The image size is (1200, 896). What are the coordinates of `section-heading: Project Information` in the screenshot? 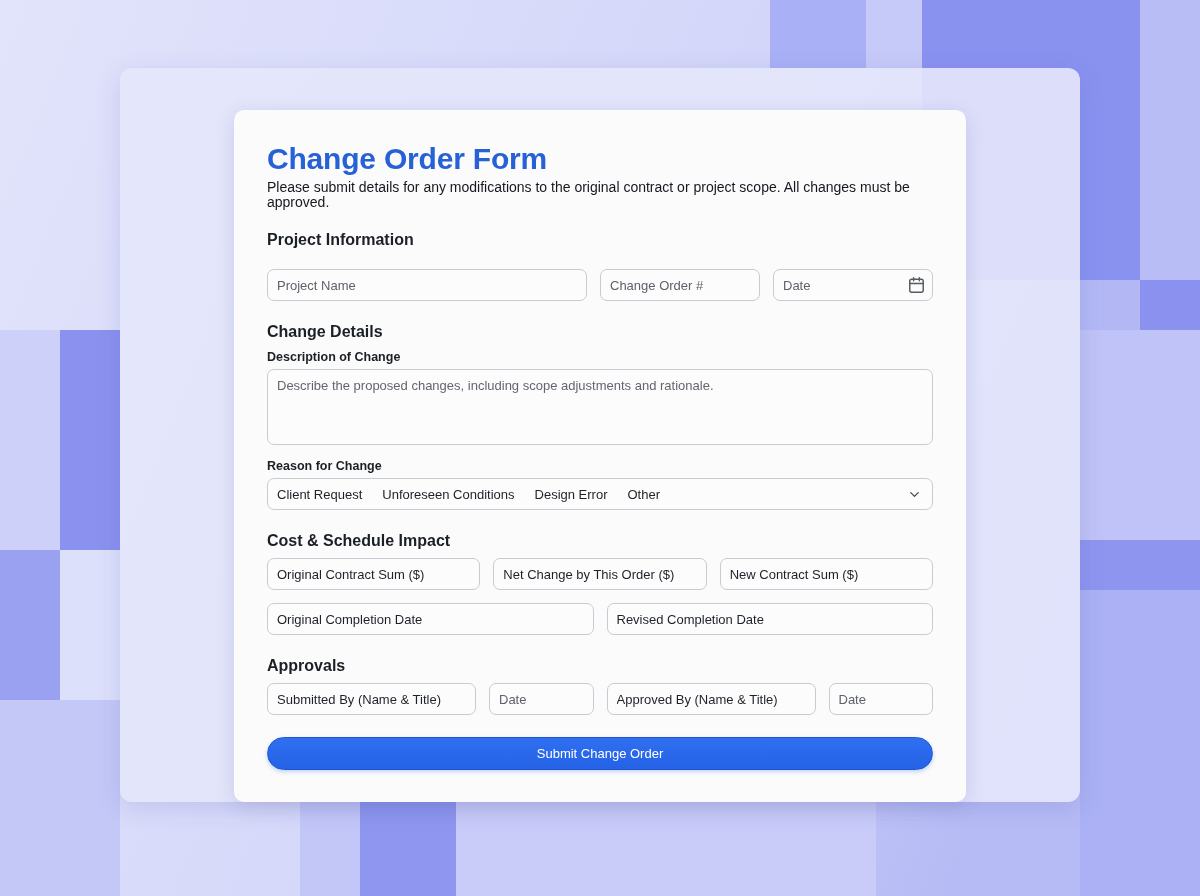 It's located at (340, 240).